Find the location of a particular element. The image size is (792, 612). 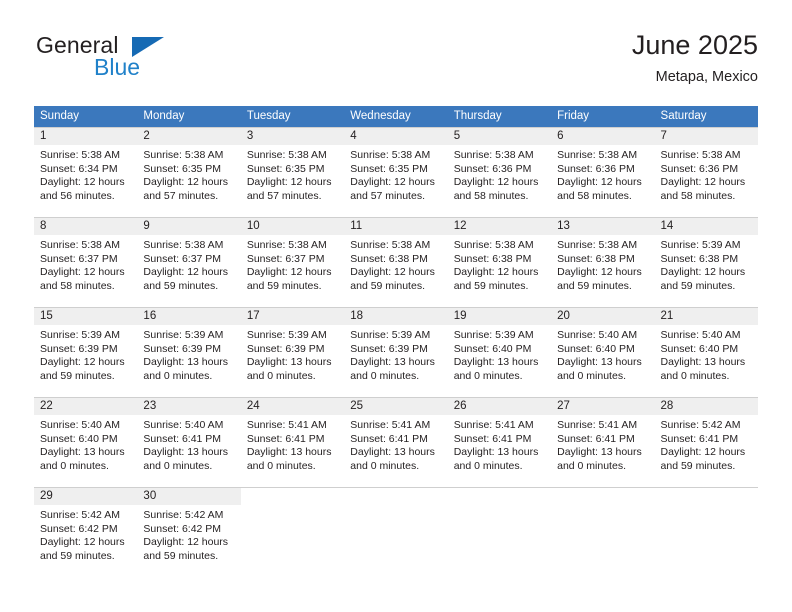

daylight-text-line2: and 56 minutes. is located at coordinates (77, 195).